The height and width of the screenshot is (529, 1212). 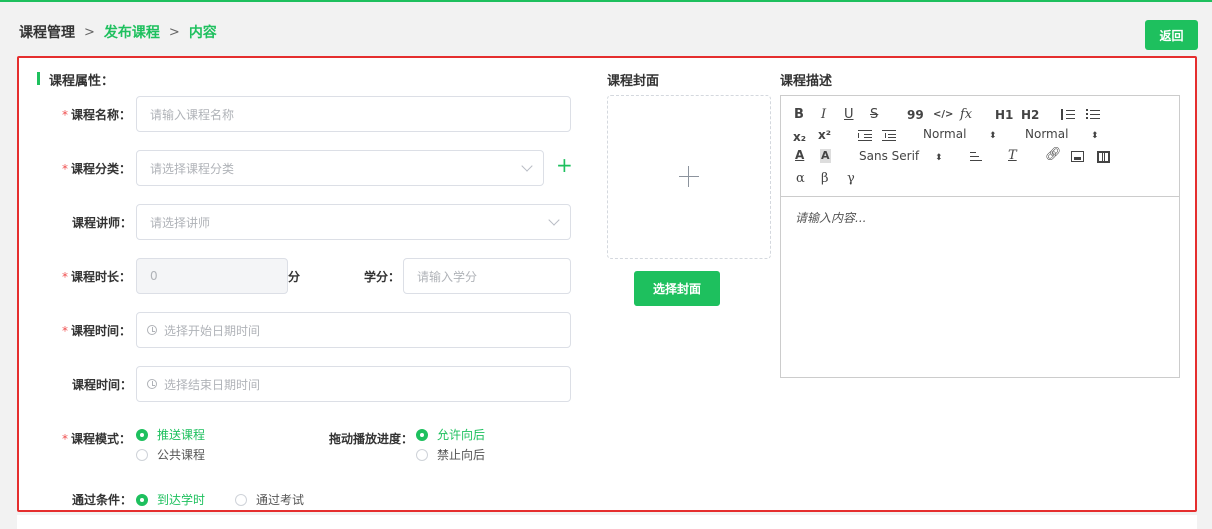 I want to click on breadcrumb: 课程管理 > 发布课程 > 内容, so click(x=118, y=32).